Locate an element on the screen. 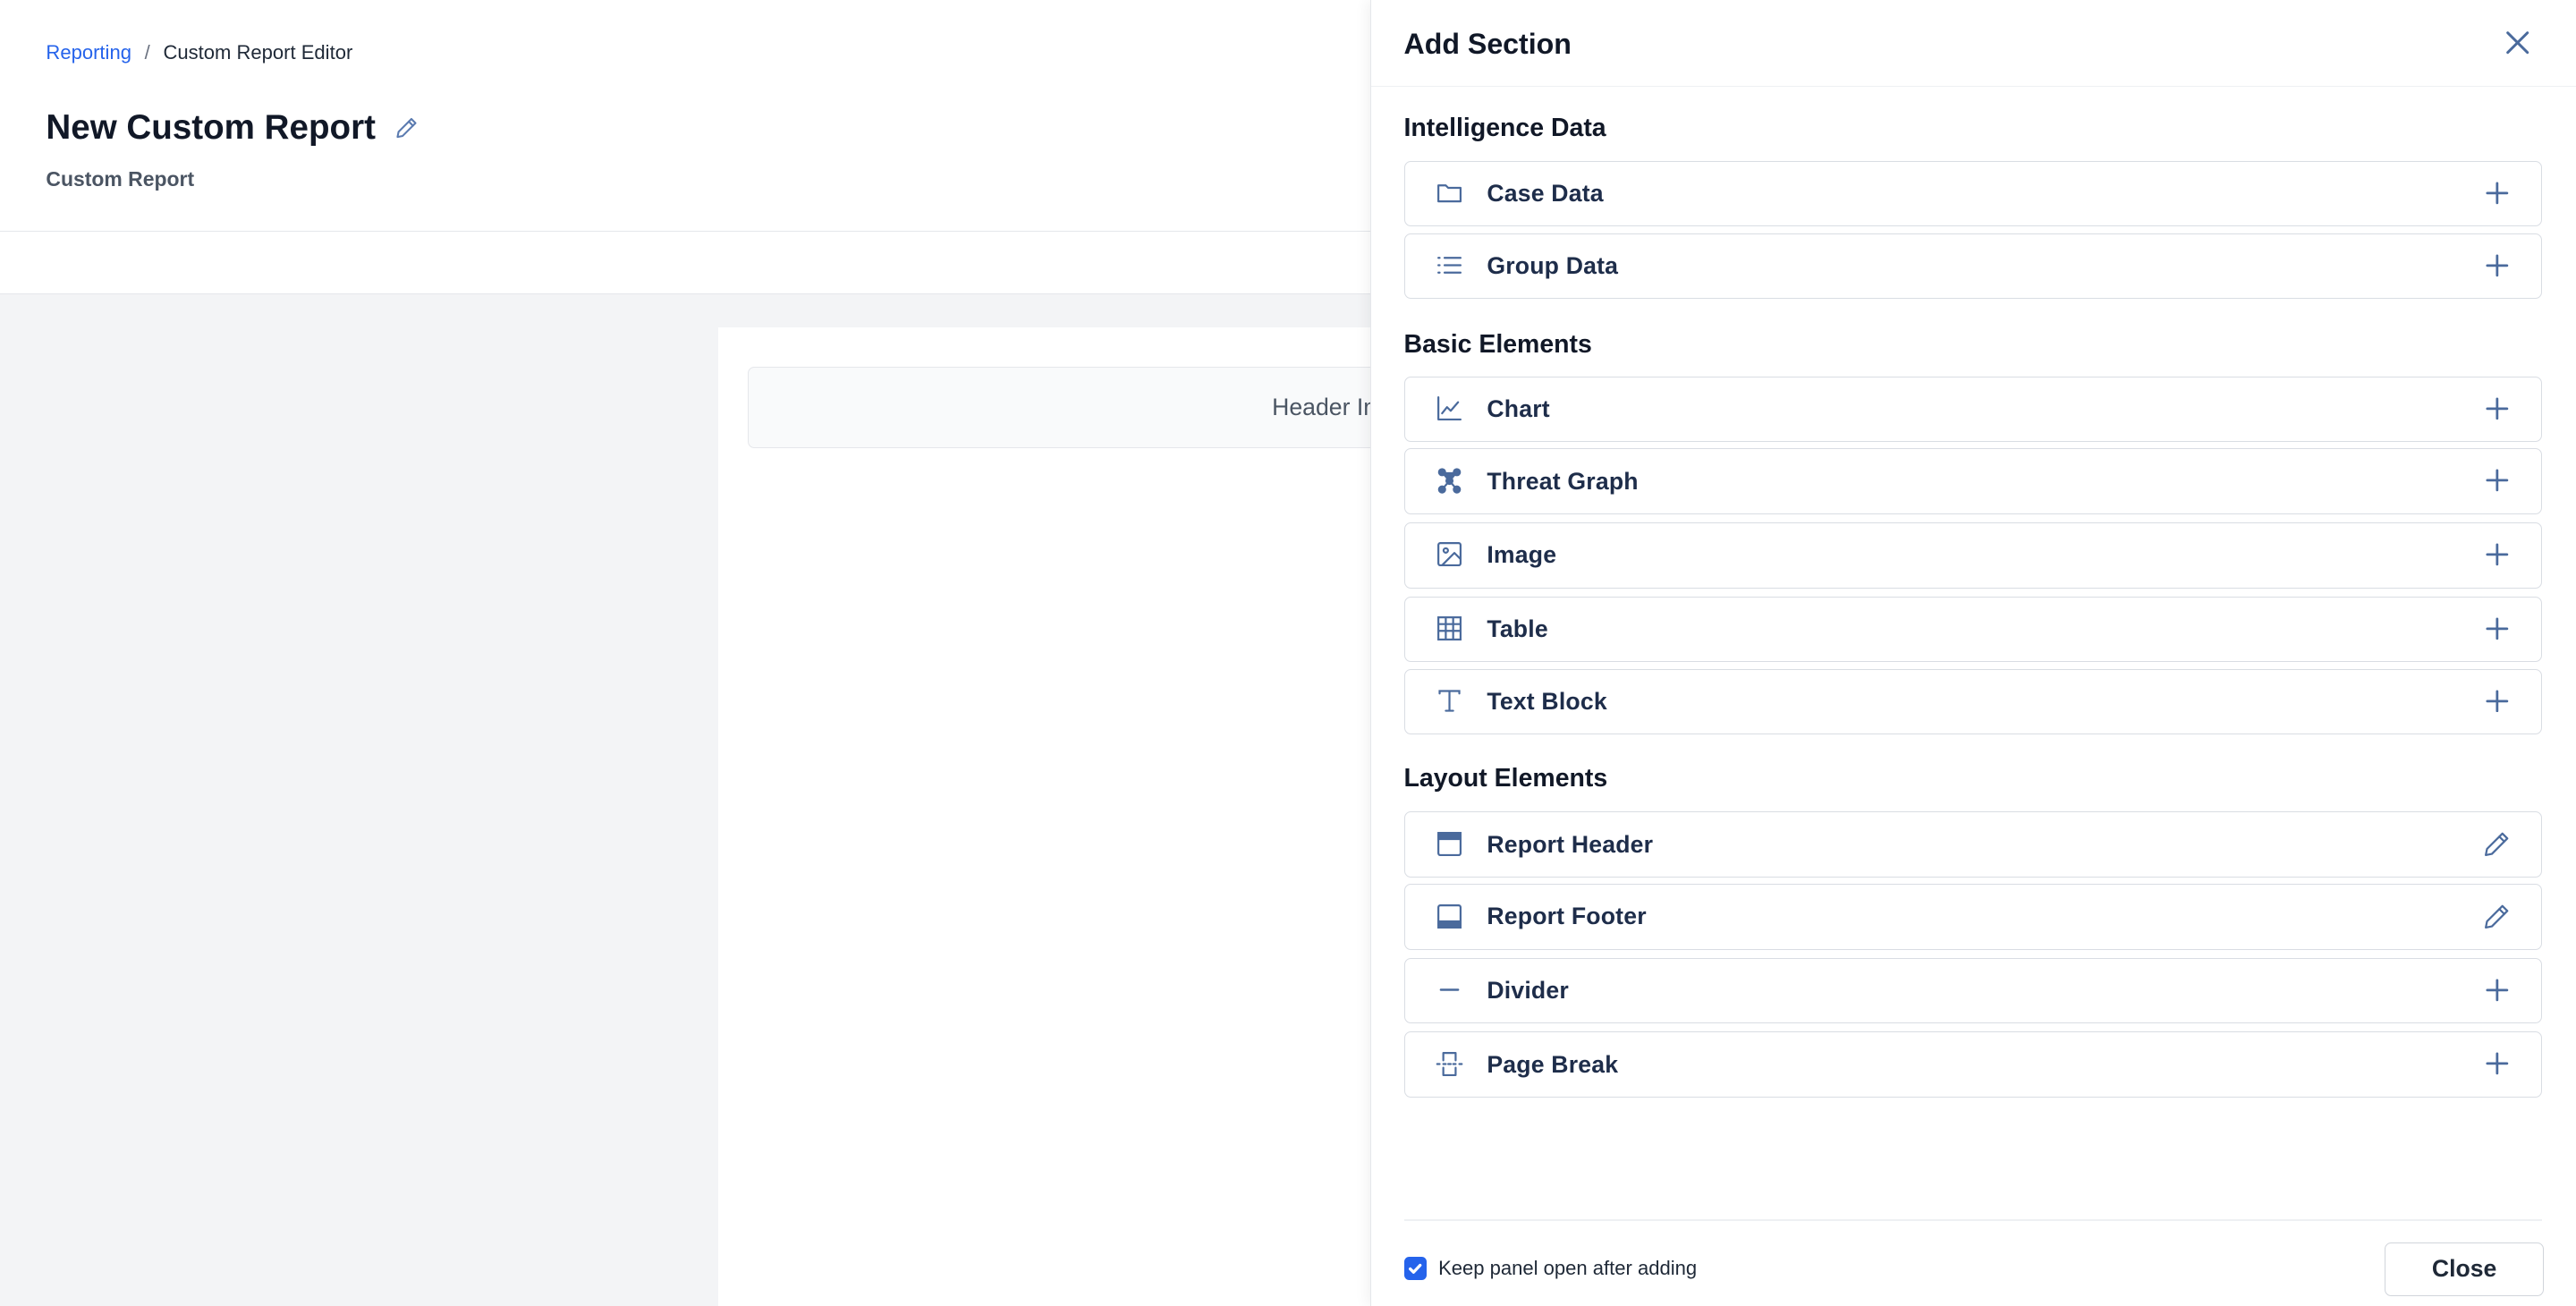 Image resolution: width=2576 pixels, height=1306 pixels. section-item-label: Page Break is located at coordinates (1553, 1064).